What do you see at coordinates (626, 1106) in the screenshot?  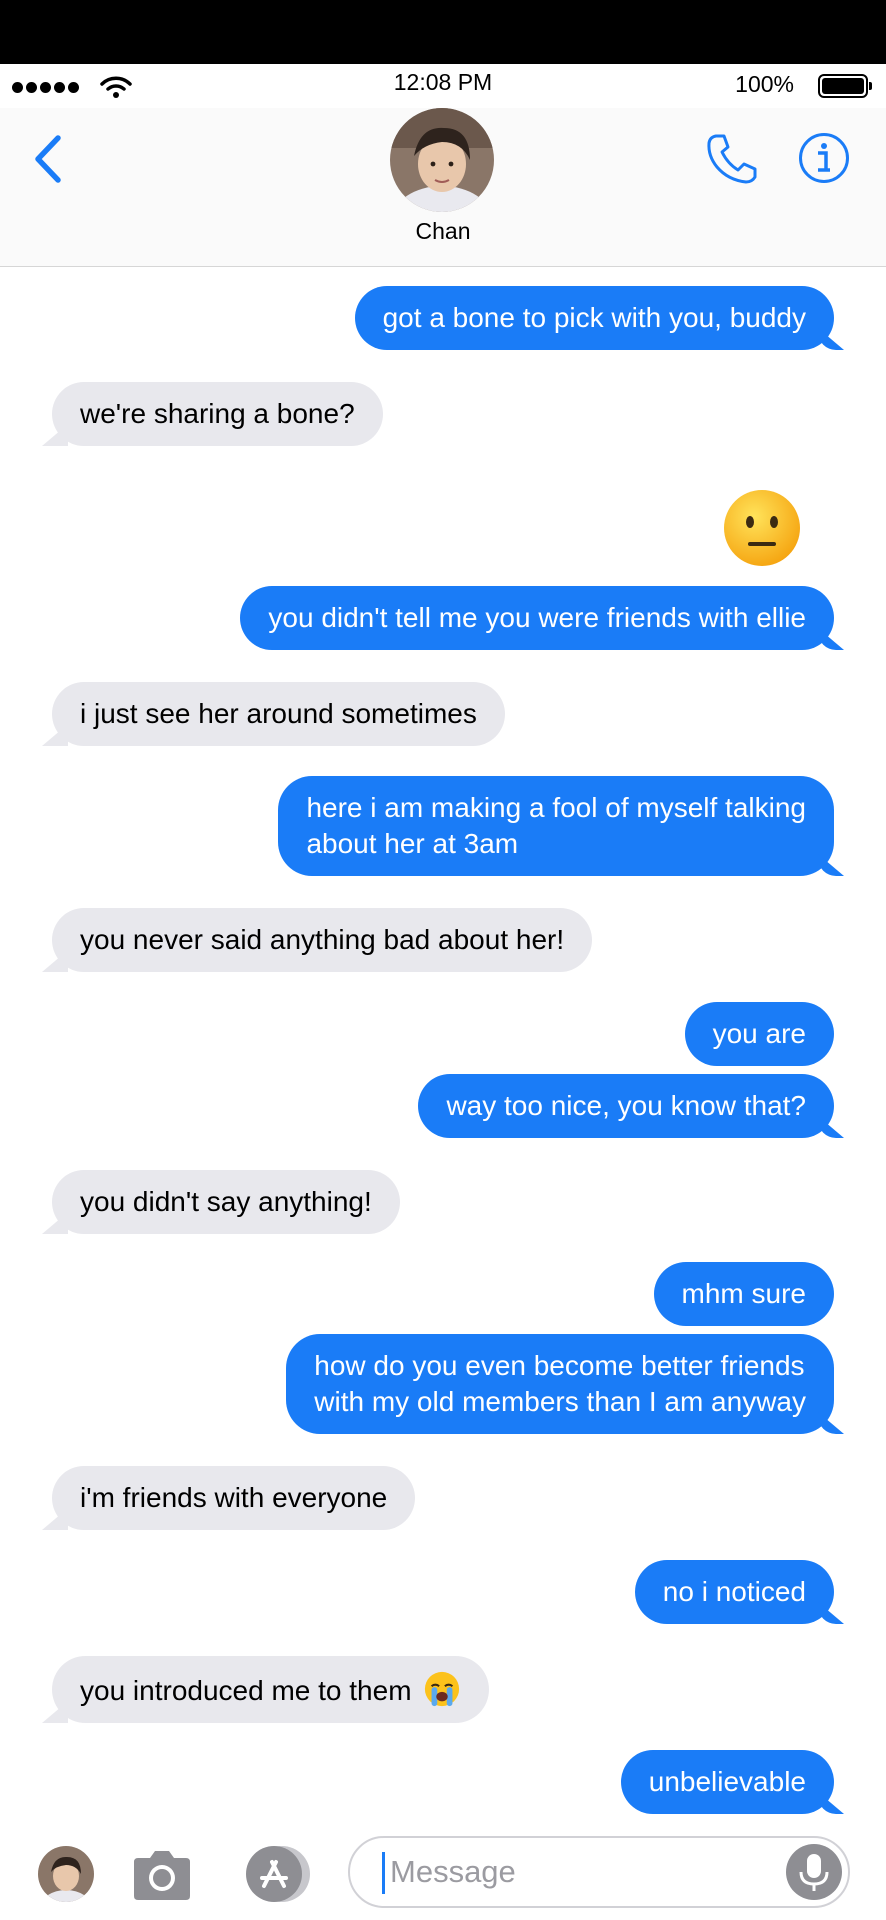 I see `message-bubble-sent: way too nice, you know that?` at bounding box center [626, 1106].